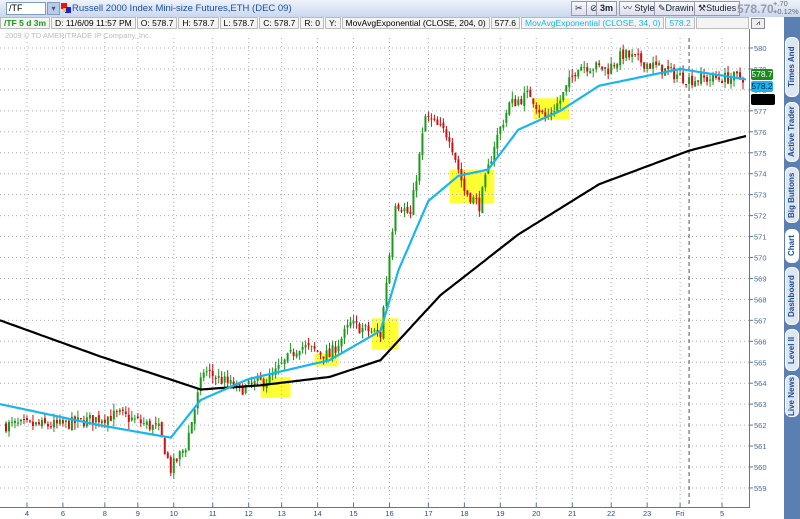 This screenshot has height=519, width=800. Describe the element at coordinates (762, 86) in the screenshot. I see `ema34-price-tag: 578.2` at that location.